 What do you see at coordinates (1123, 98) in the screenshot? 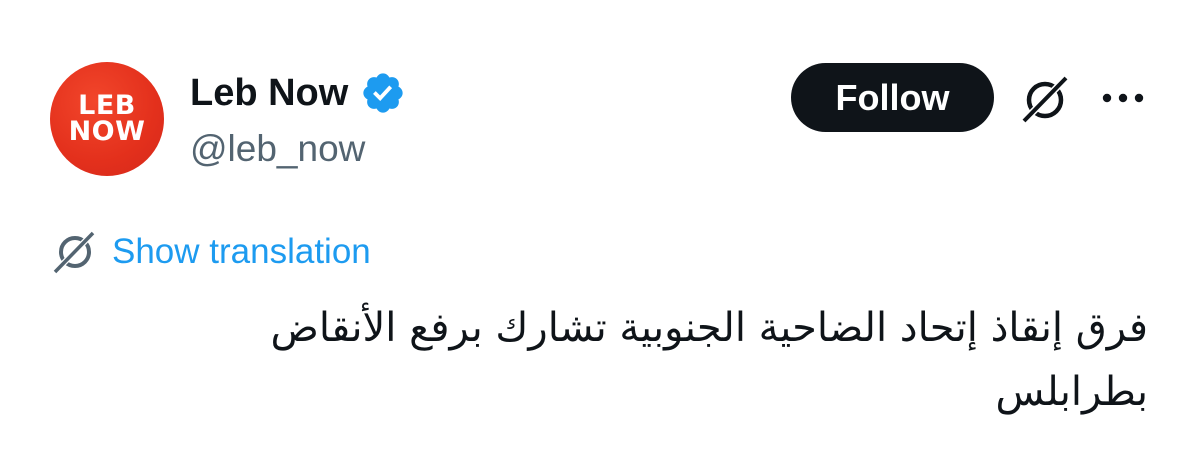
I see `more-icon` at bounding box center [1123, 98].